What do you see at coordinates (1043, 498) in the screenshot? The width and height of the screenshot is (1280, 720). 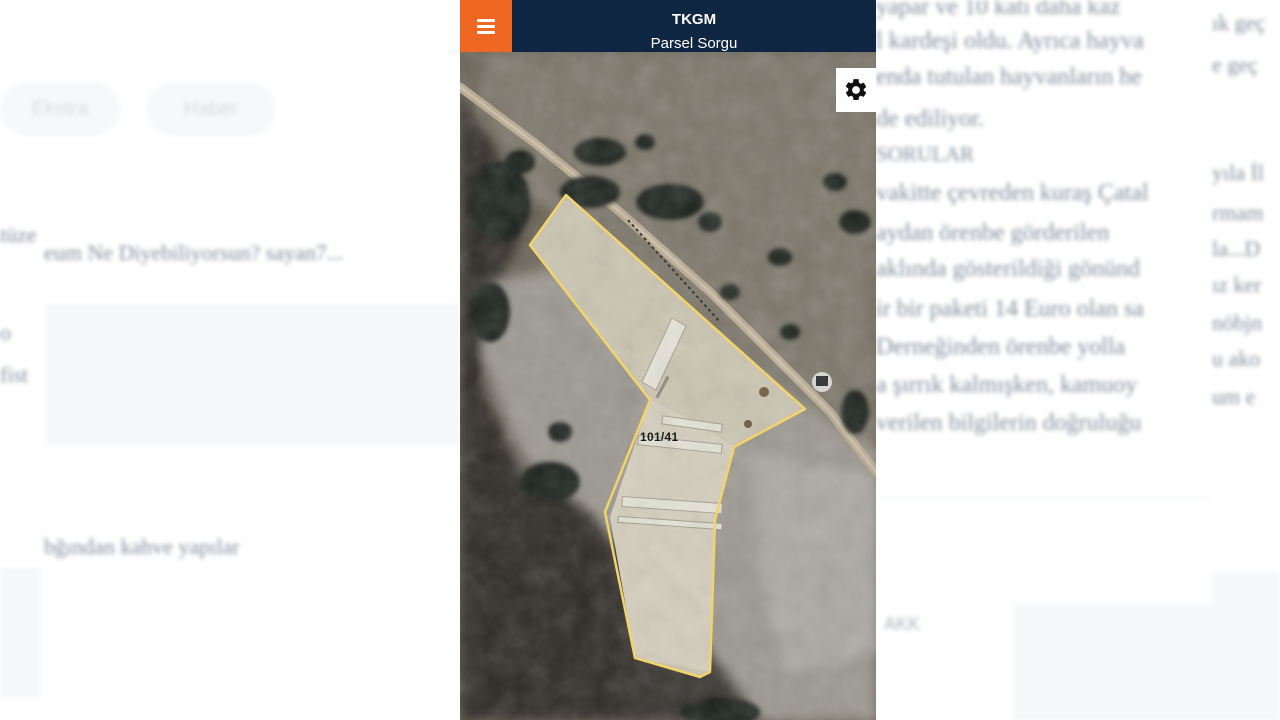 I see `bg-divider` at bounding box center [1043, 498].